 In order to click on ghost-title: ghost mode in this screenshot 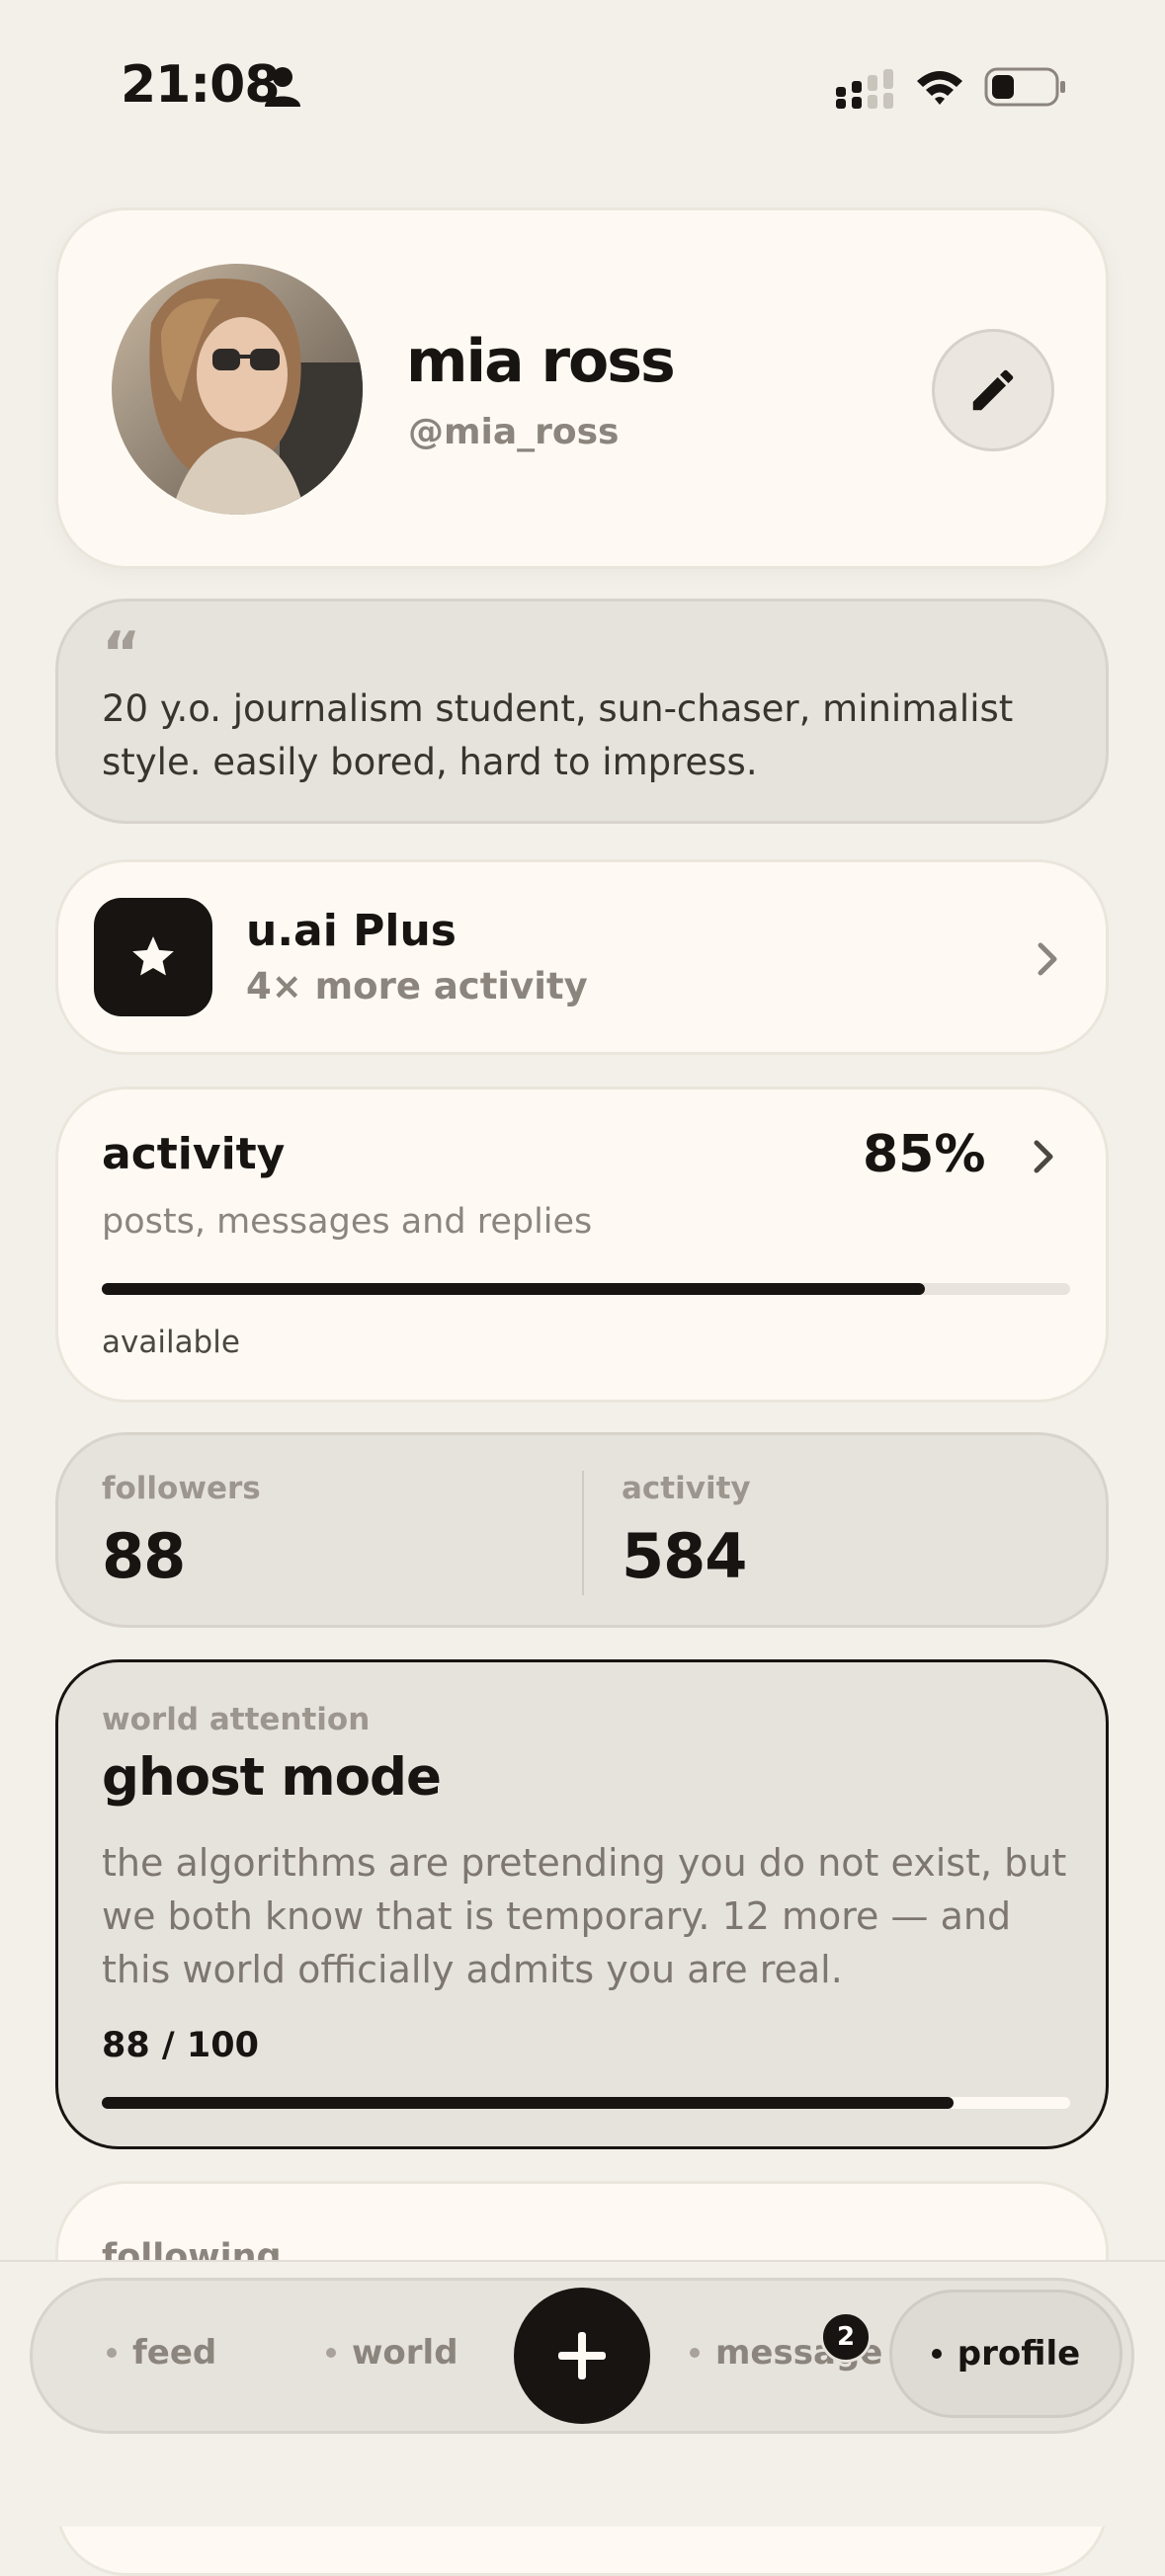, I will do `click(272, 1777)`.